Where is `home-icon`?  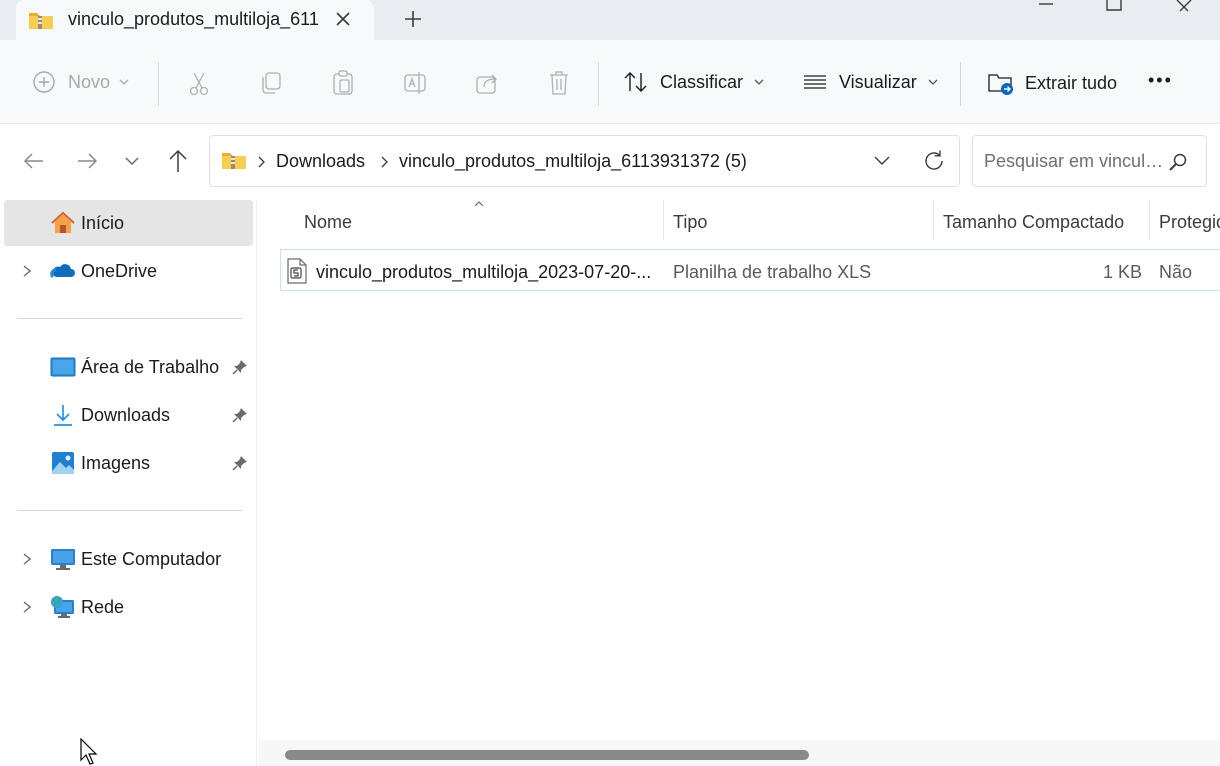
home-icon is located at coordinates (63, 222).